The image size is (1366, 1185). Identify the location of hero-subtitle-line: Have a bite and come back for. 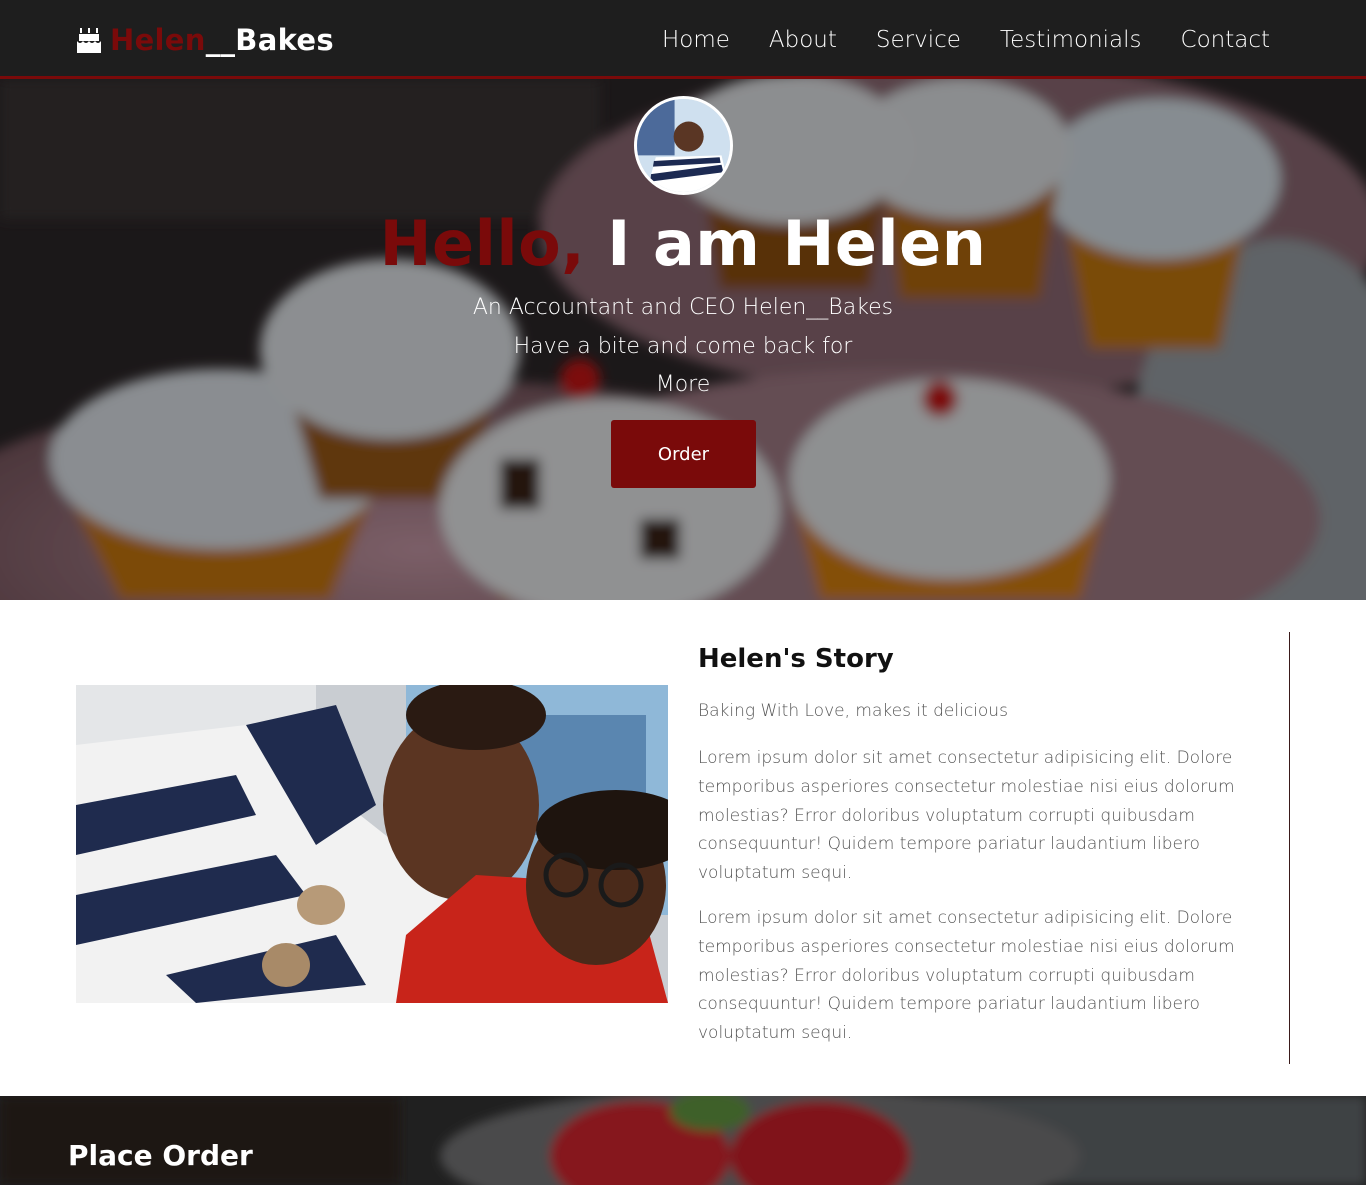
(683, 346).